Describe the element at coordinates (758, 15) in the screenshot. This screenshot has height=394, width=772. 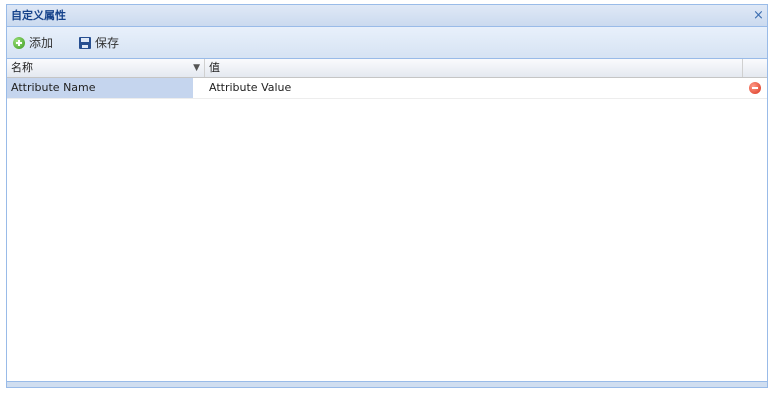
I see `close-icon: ×` at that location.